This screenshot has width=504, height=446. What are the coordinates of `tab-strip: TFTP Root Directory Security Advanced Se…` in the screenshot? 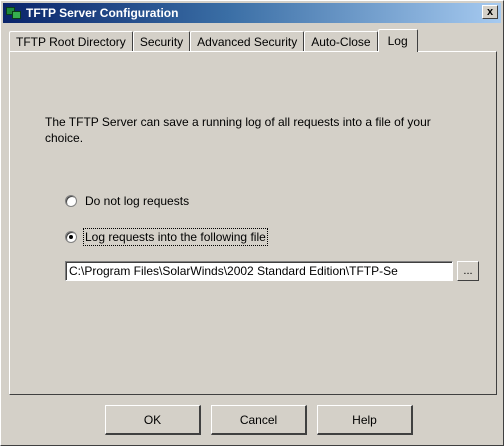 It's located at (213, 40).